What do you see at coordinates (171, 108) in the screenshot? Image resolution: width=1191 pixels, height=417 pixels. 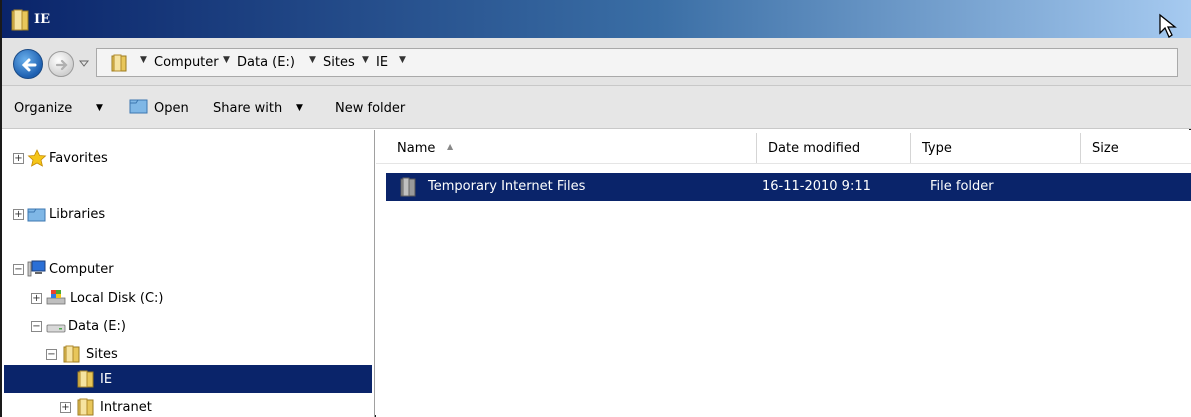 I see `open-button: Open` at bounding box center [171, 108].